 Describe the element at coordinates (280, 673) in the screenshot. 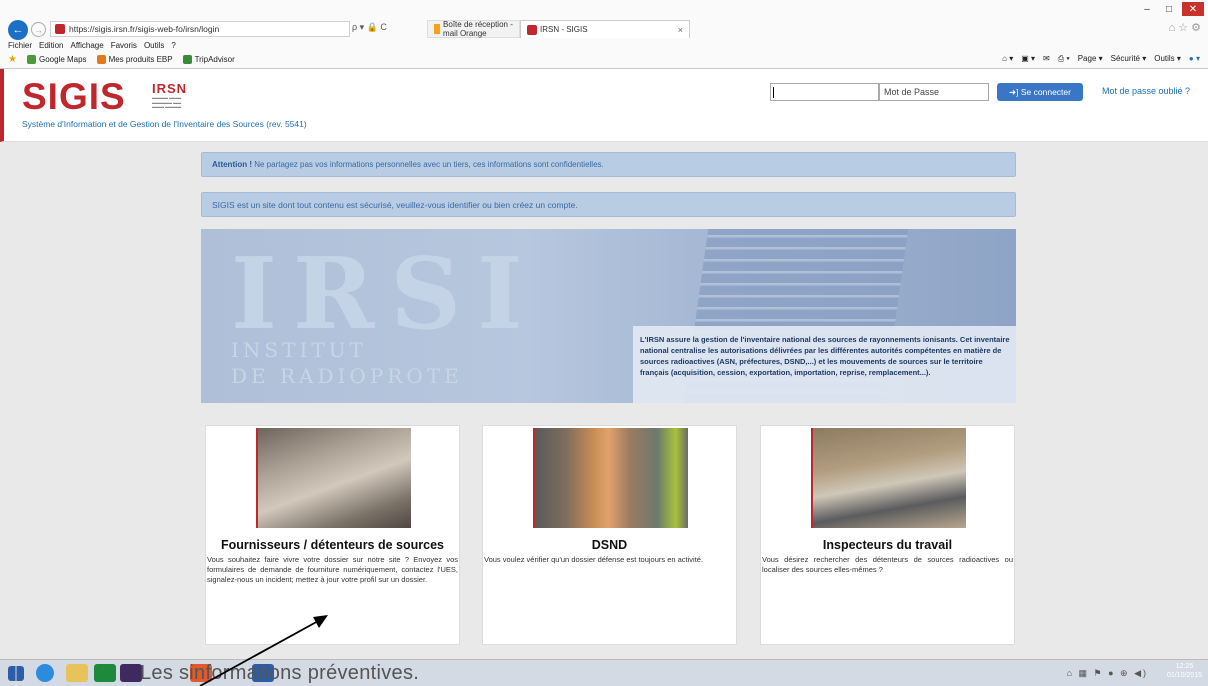

I see `taskbar-overlay-text: Les sinformations préventives.` at that location.